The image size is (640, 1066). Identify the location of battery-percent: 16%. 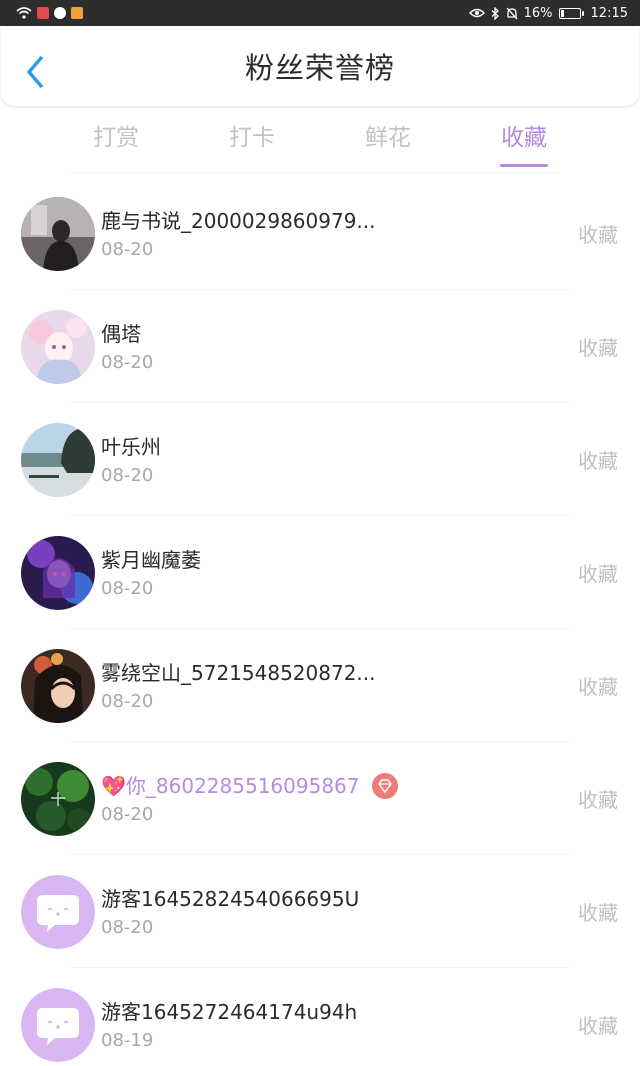
(538, 13).